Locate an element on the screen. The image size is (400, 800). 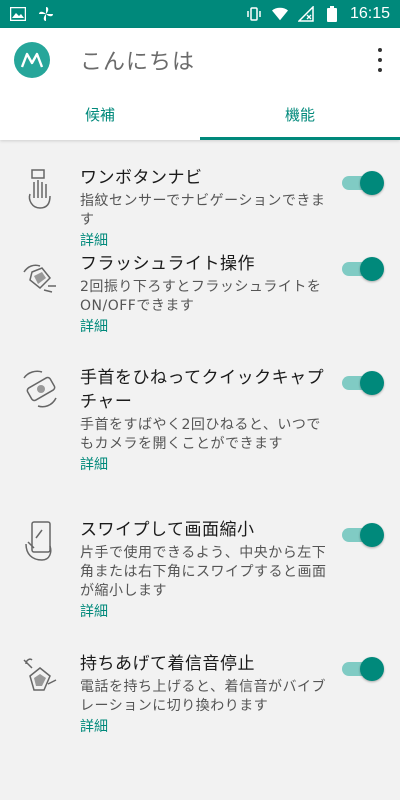
feature-description: 2回振り下ろすとフラッシュライトをON/OFFできます is located at coordinates (201, 296).